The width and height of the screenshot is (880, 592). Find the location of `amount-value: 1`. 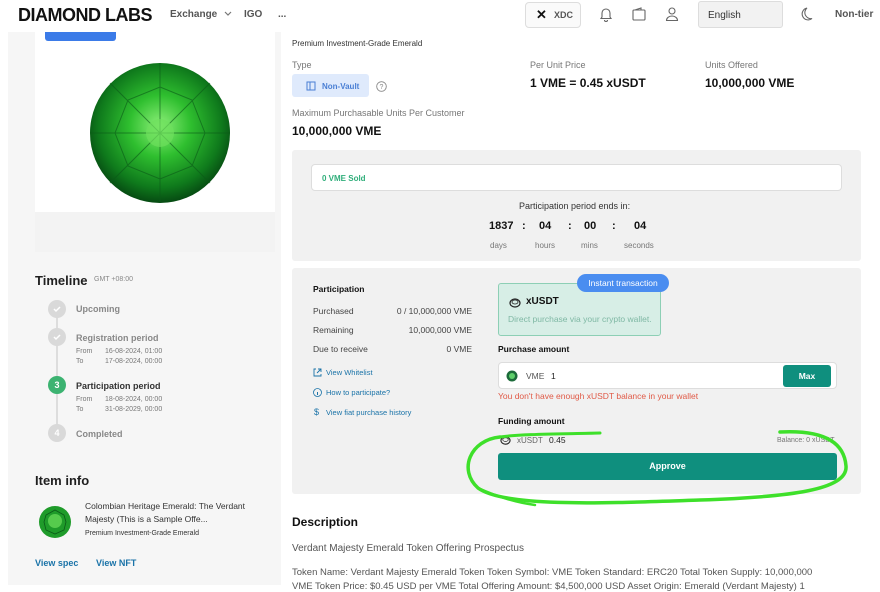

amount-value: 1 is located at coordinates (553, 376).